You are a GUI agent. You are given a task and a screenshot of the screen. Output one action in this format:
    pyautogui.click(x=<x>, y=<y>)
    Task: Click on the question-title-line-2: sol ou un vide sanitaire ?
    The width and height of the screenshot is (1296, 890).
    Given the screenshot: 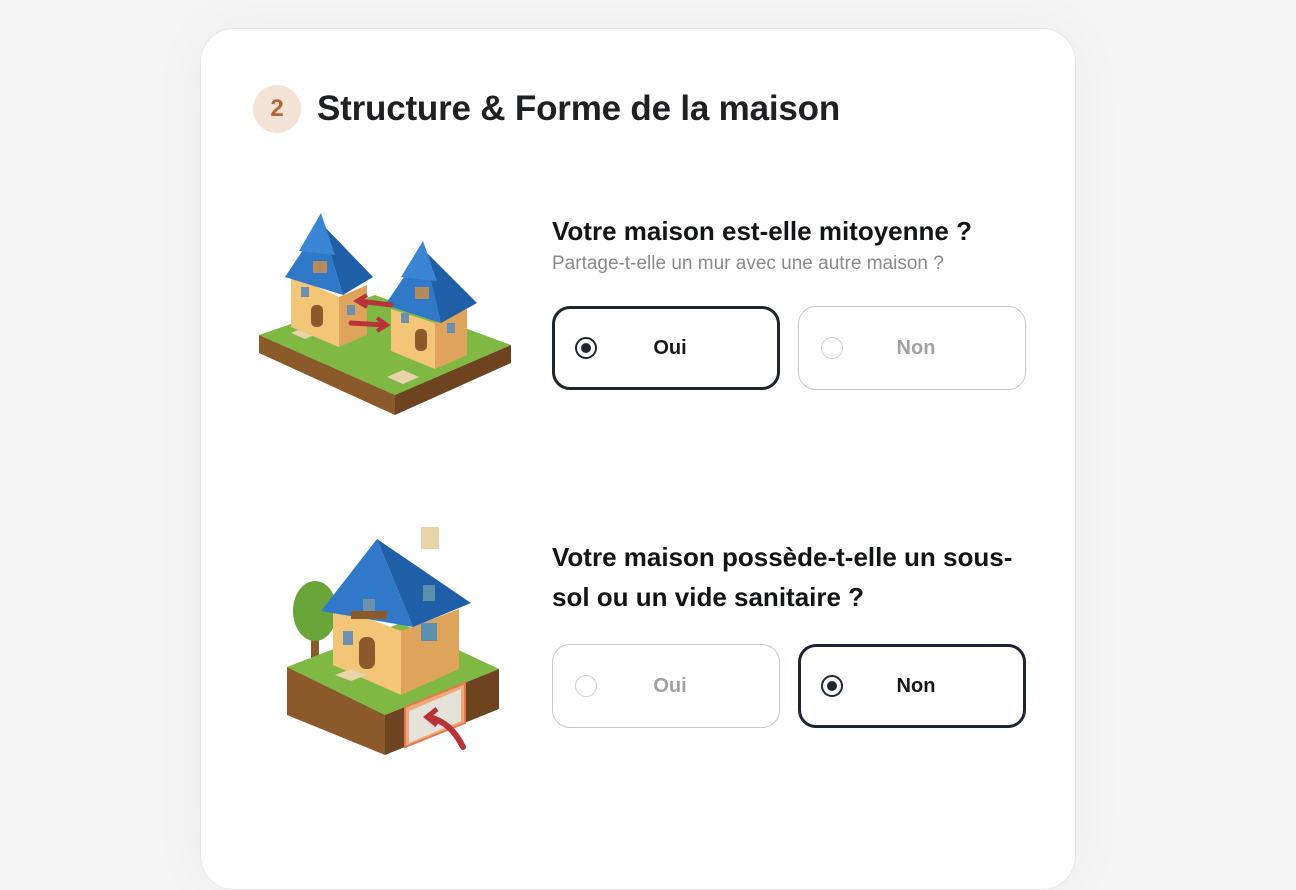 What is the action you would take?
    pyautogui.click(x=708, y=597)
    